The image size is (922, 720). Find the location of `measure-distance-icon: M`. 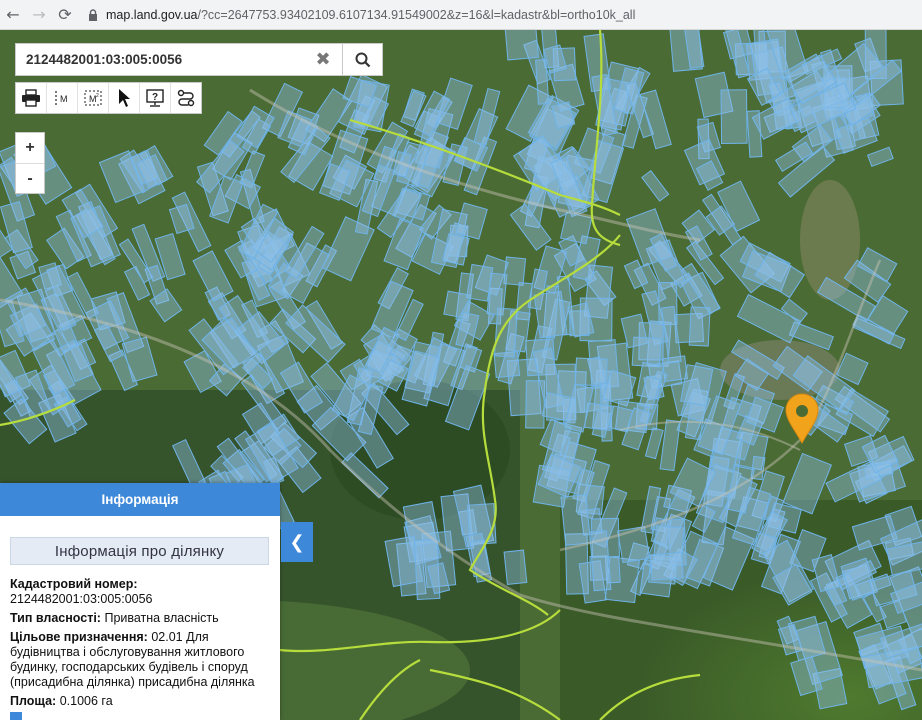

measure-distance-icon: M is located at coordinates (61, 98).